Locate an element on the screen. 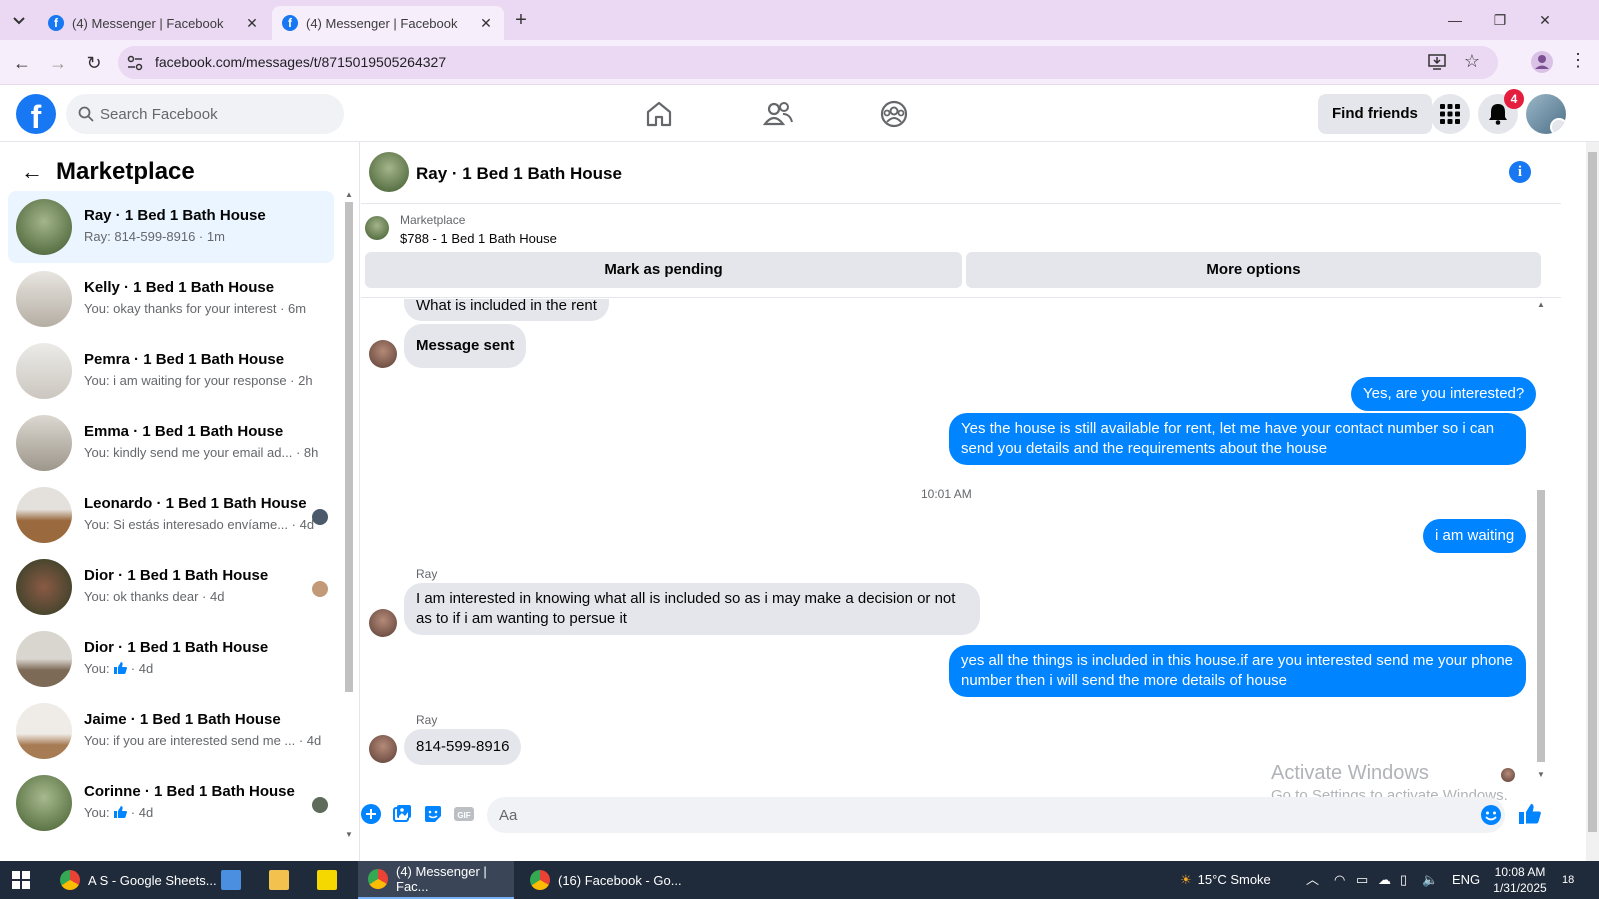 The width and height of the screenshot is (1599, 899). wifi-icon: ◠ is located at coordinates (1339, 880).